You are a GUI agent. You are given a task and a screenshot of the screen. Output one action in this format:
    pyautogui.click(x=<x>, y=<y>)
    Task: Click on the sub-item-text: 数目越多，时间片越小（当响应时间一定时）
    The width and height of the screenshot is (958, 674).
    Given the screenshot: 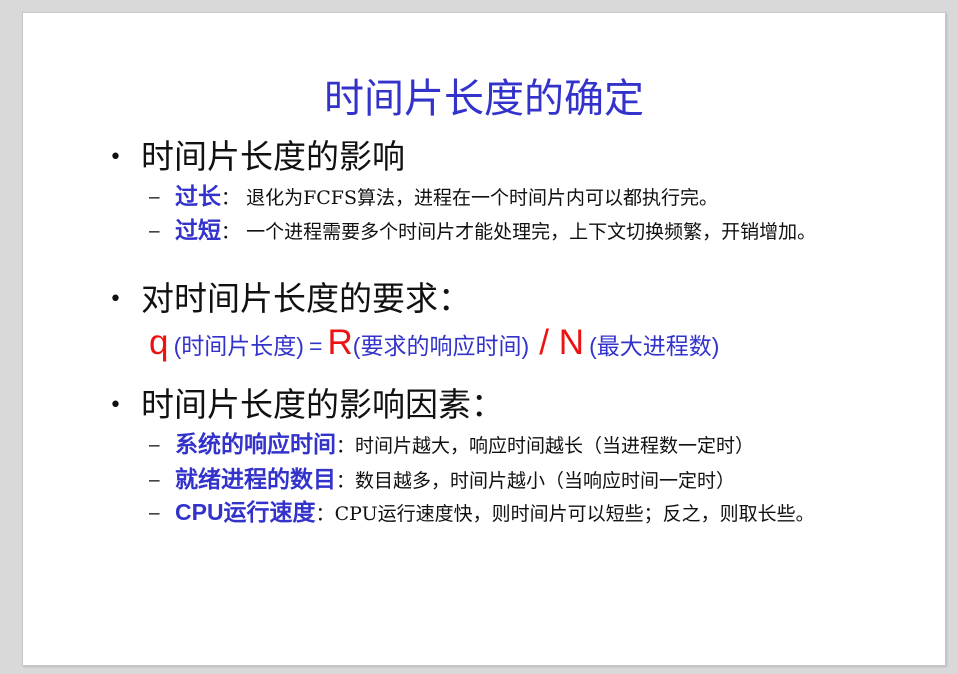 What is the action you would take?
    pyautogui.click(x=545, y=481)
    